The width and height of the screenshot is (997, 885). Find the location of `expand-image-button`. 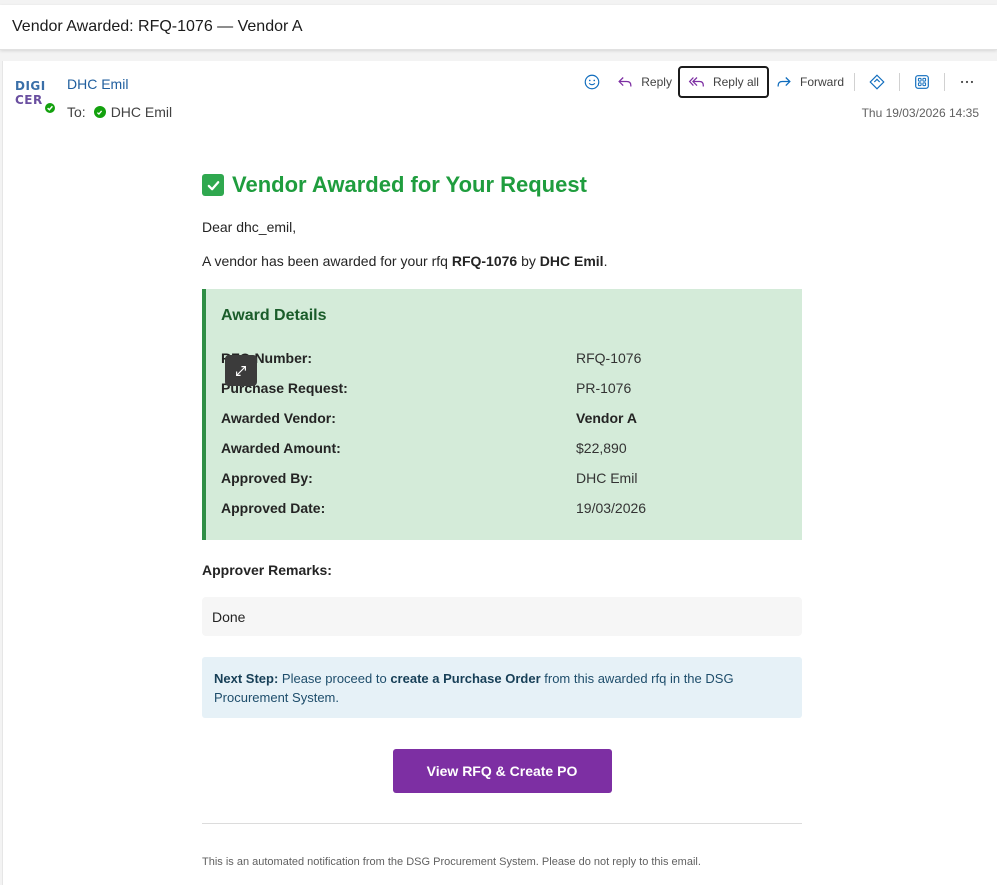

expand-image-button is located at coordinates (241, 370).